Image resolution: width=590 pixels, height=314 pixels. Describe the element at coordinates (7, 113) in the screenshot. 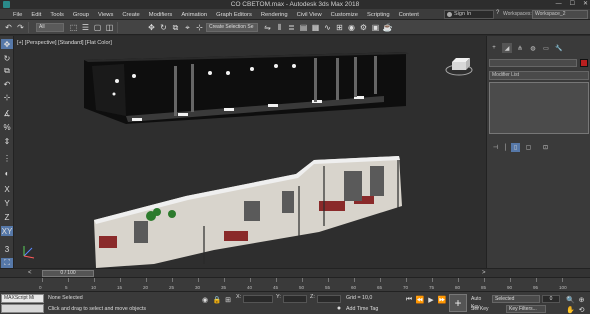

I see `angle-snap-icon: ∡` at that location.